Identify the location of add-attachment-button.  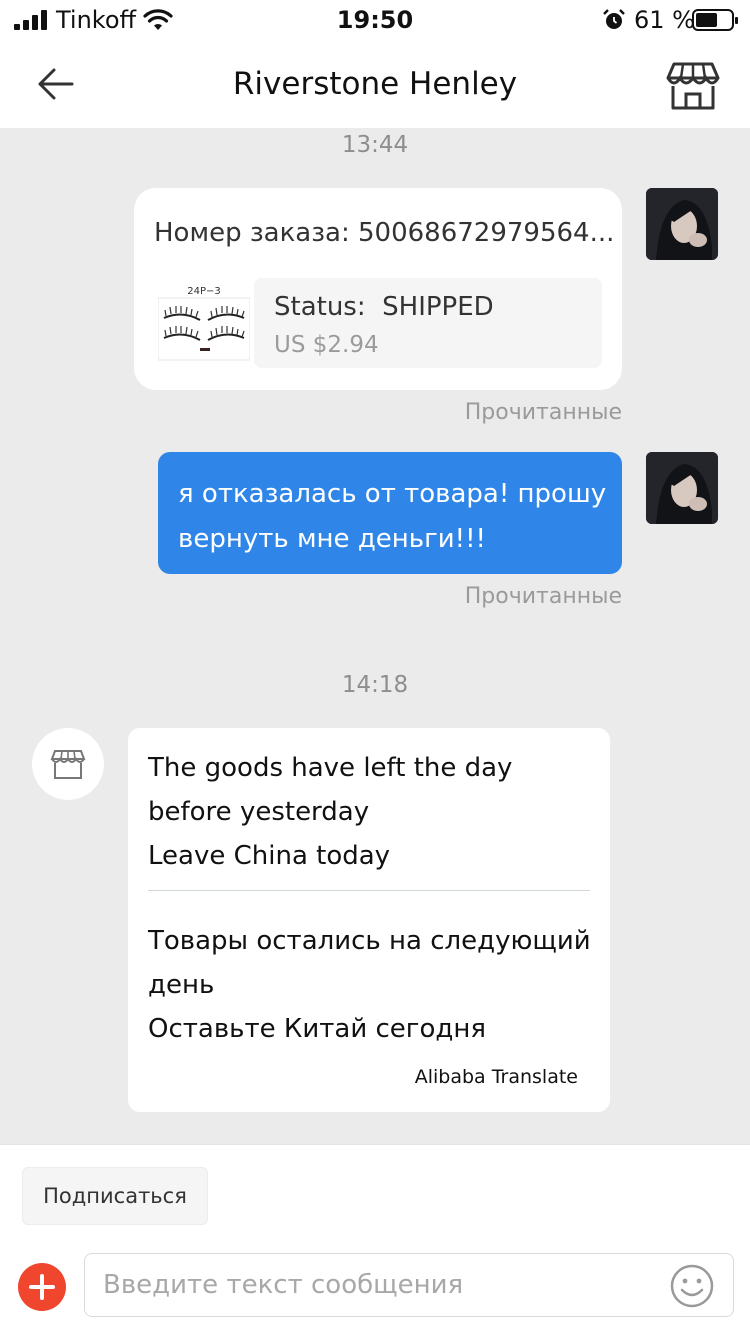
(42, 1287).